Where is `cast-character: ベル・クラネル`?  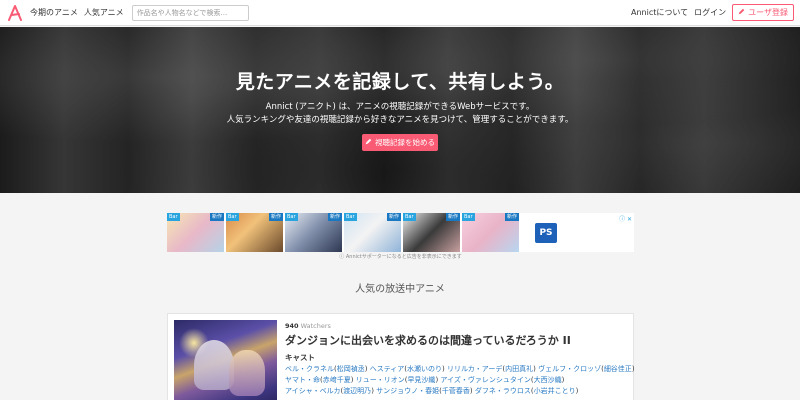 cast-character: ベル・クラネル is located at coordinates (309, 369).